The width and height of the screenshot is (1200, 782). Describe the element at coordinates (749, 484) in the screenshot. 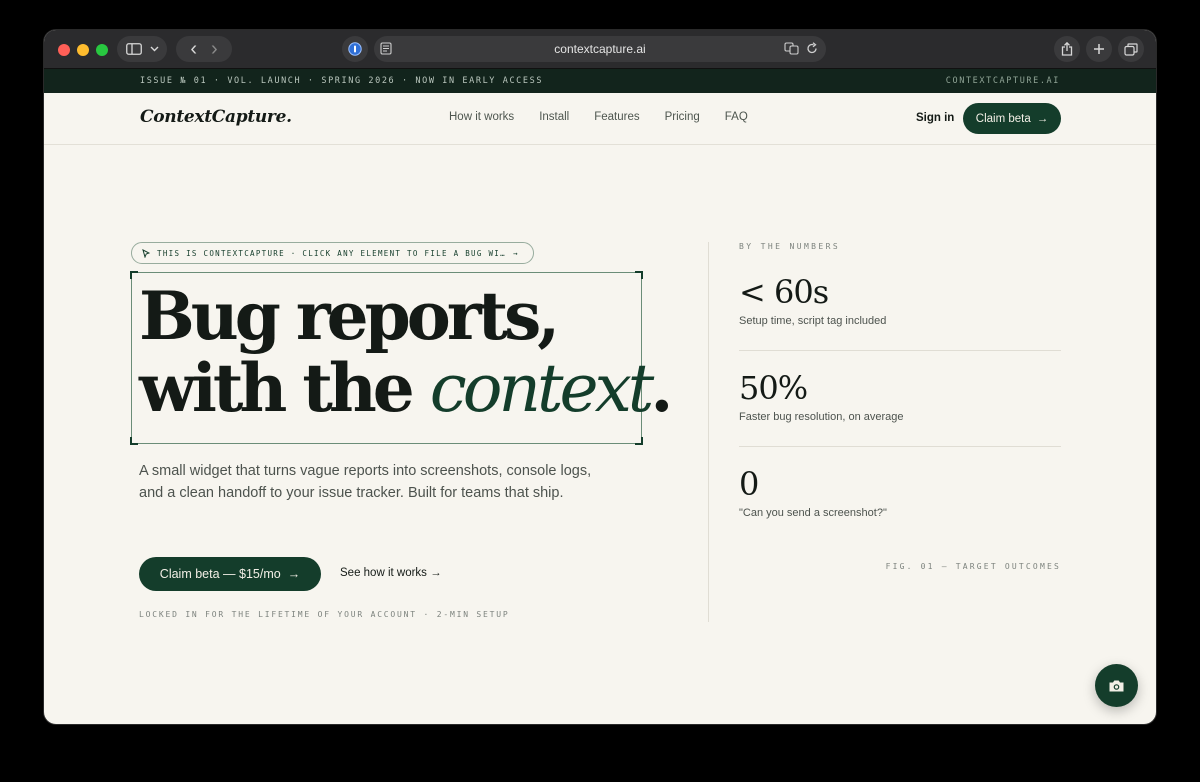

I see `stat-value: 0` at that location.